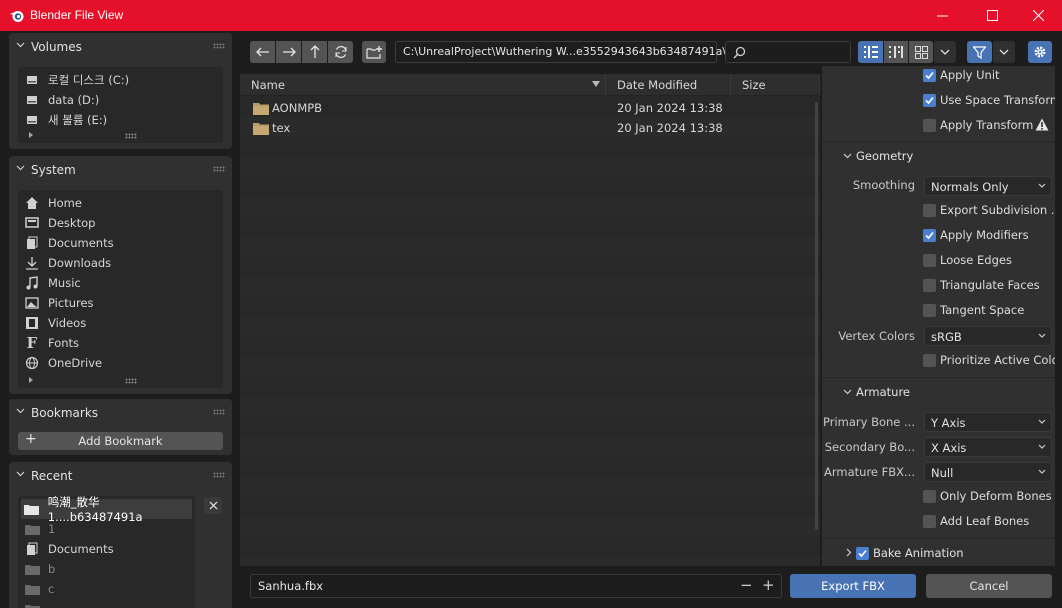  I want to click on geometry-section-header: Geometry, so click(938, 155).